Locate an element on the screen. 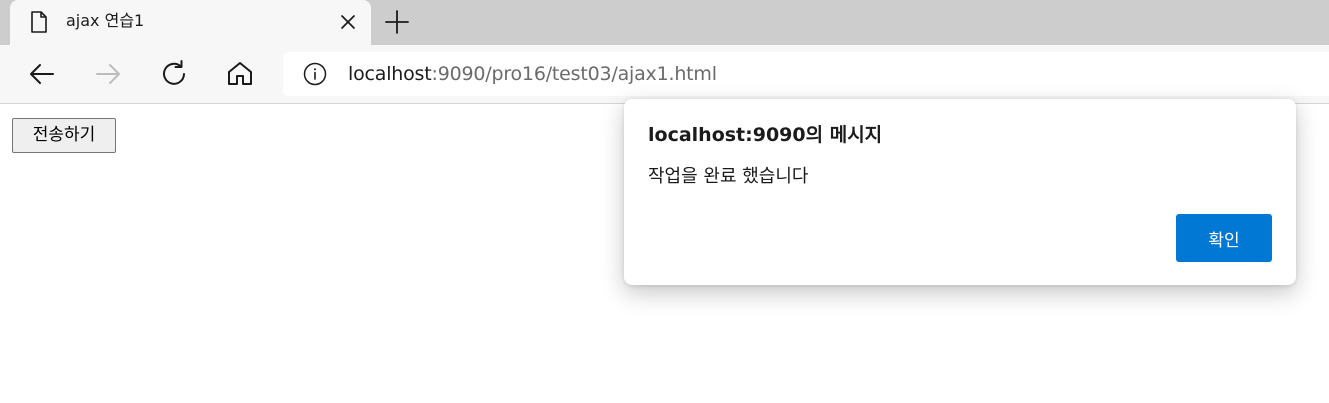 Image resolution: width=1329 pixels, height=403 pixels. address-bar: localhost:9090/pro16/test03/ajax1.html is located at coordinates (806, 74).